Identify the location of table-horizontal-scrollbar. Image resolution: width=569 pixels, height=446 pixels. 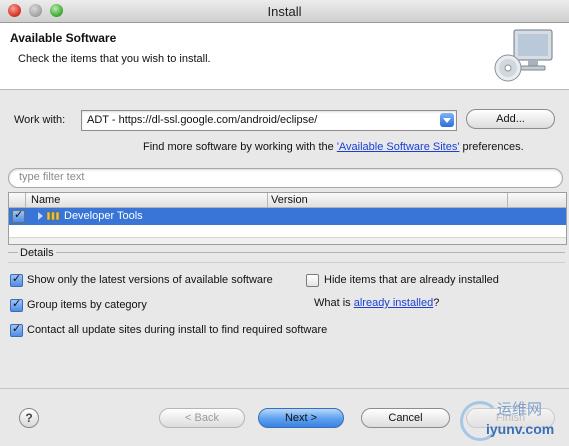
(287, 240).